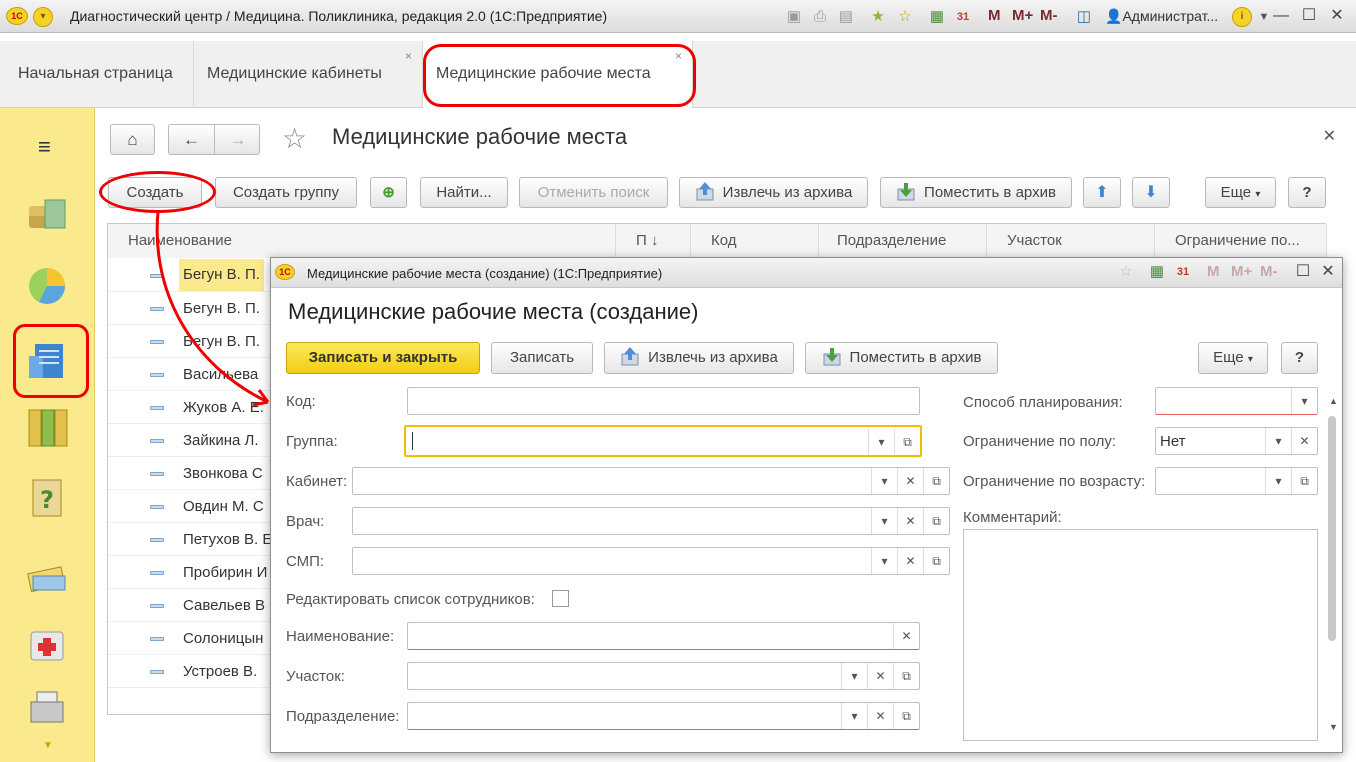 Image resolution: width=1356 pixels, height=762 pixels. What do you see at coordinates (1328, 272) in the screenshot?
I see `close-dialog-button: ✕` at bounding box center [1328, 272].